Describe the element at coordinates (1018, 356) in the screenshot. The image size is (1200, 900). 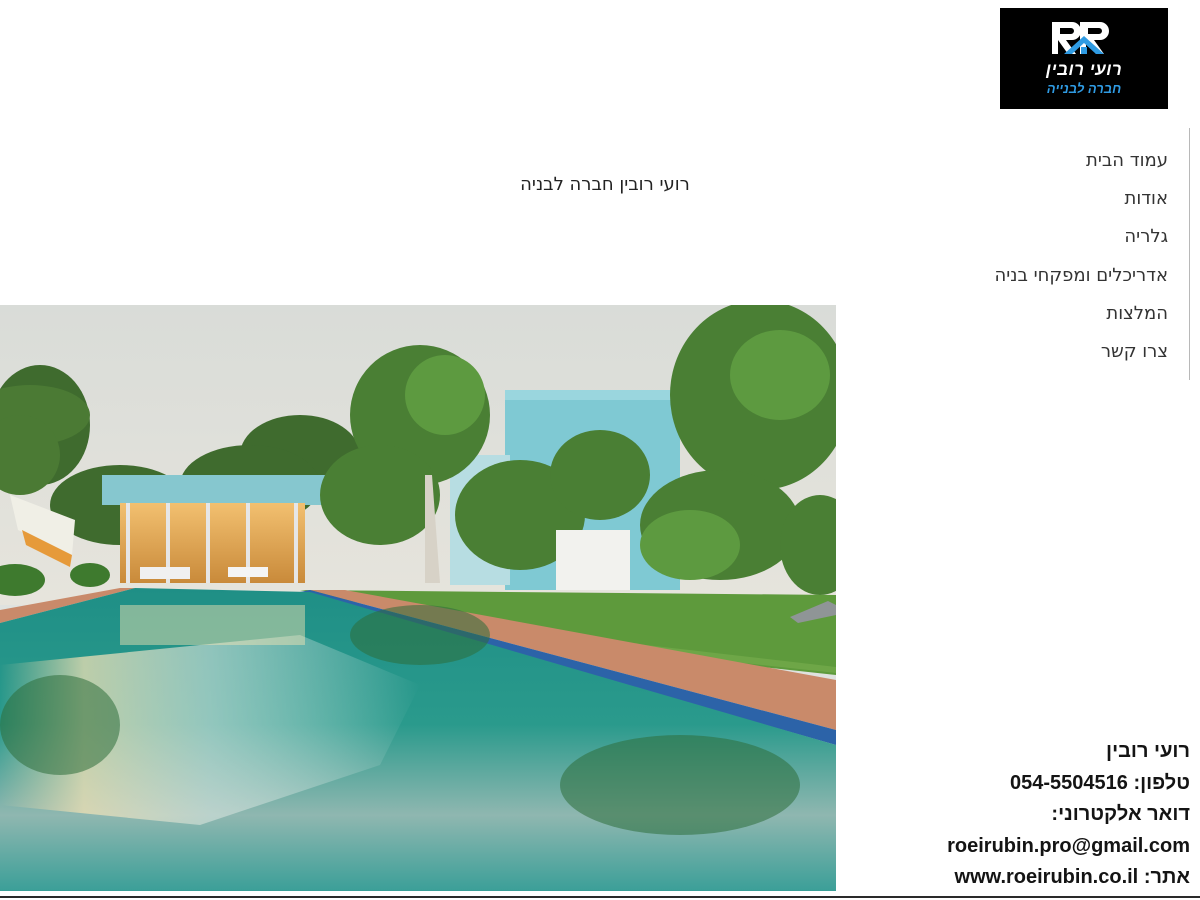
I see `nav-item-contact: צרו קשר` at that location.